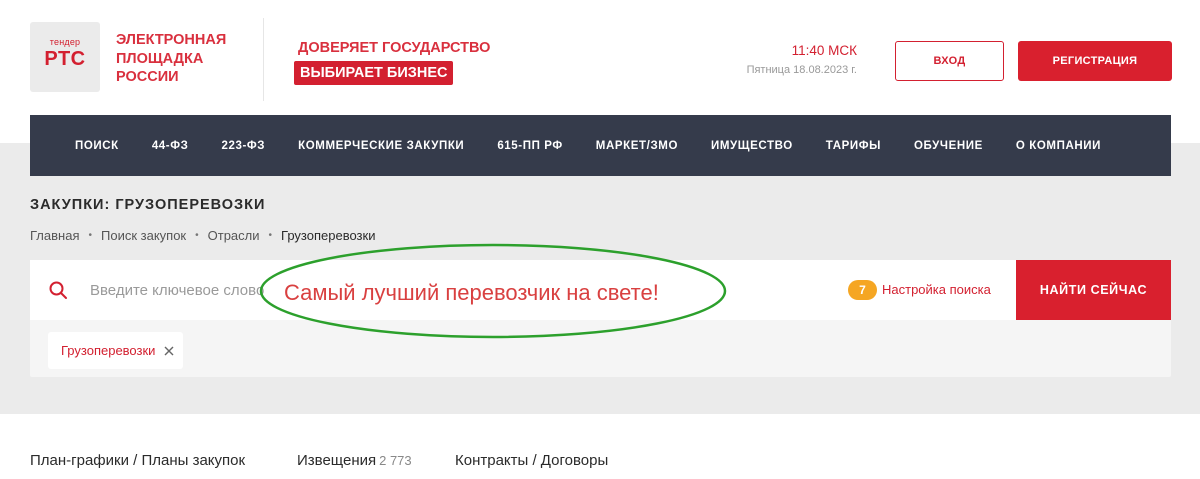 The width and height of the screenshot is (1200, 479). Describe the element at coordinates (395, 460) in the screenshot. I see `tab-notices-count: 2 773` at that location.